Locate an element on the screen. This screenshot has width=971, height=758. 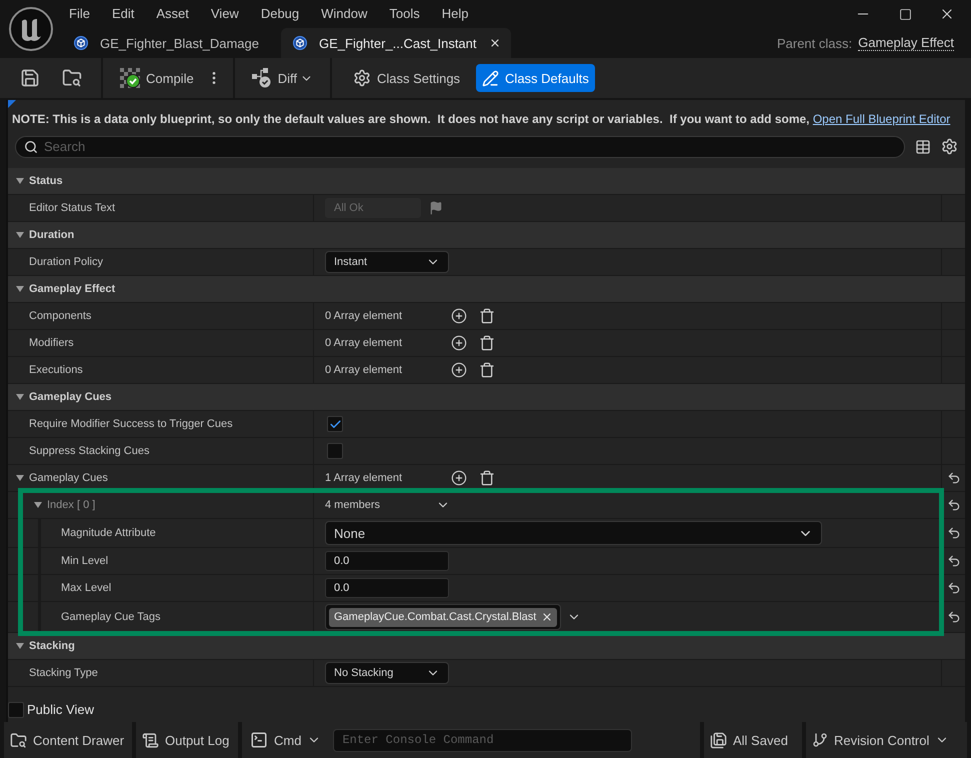
property-label: Min Level is located at coordinates (84, 561).